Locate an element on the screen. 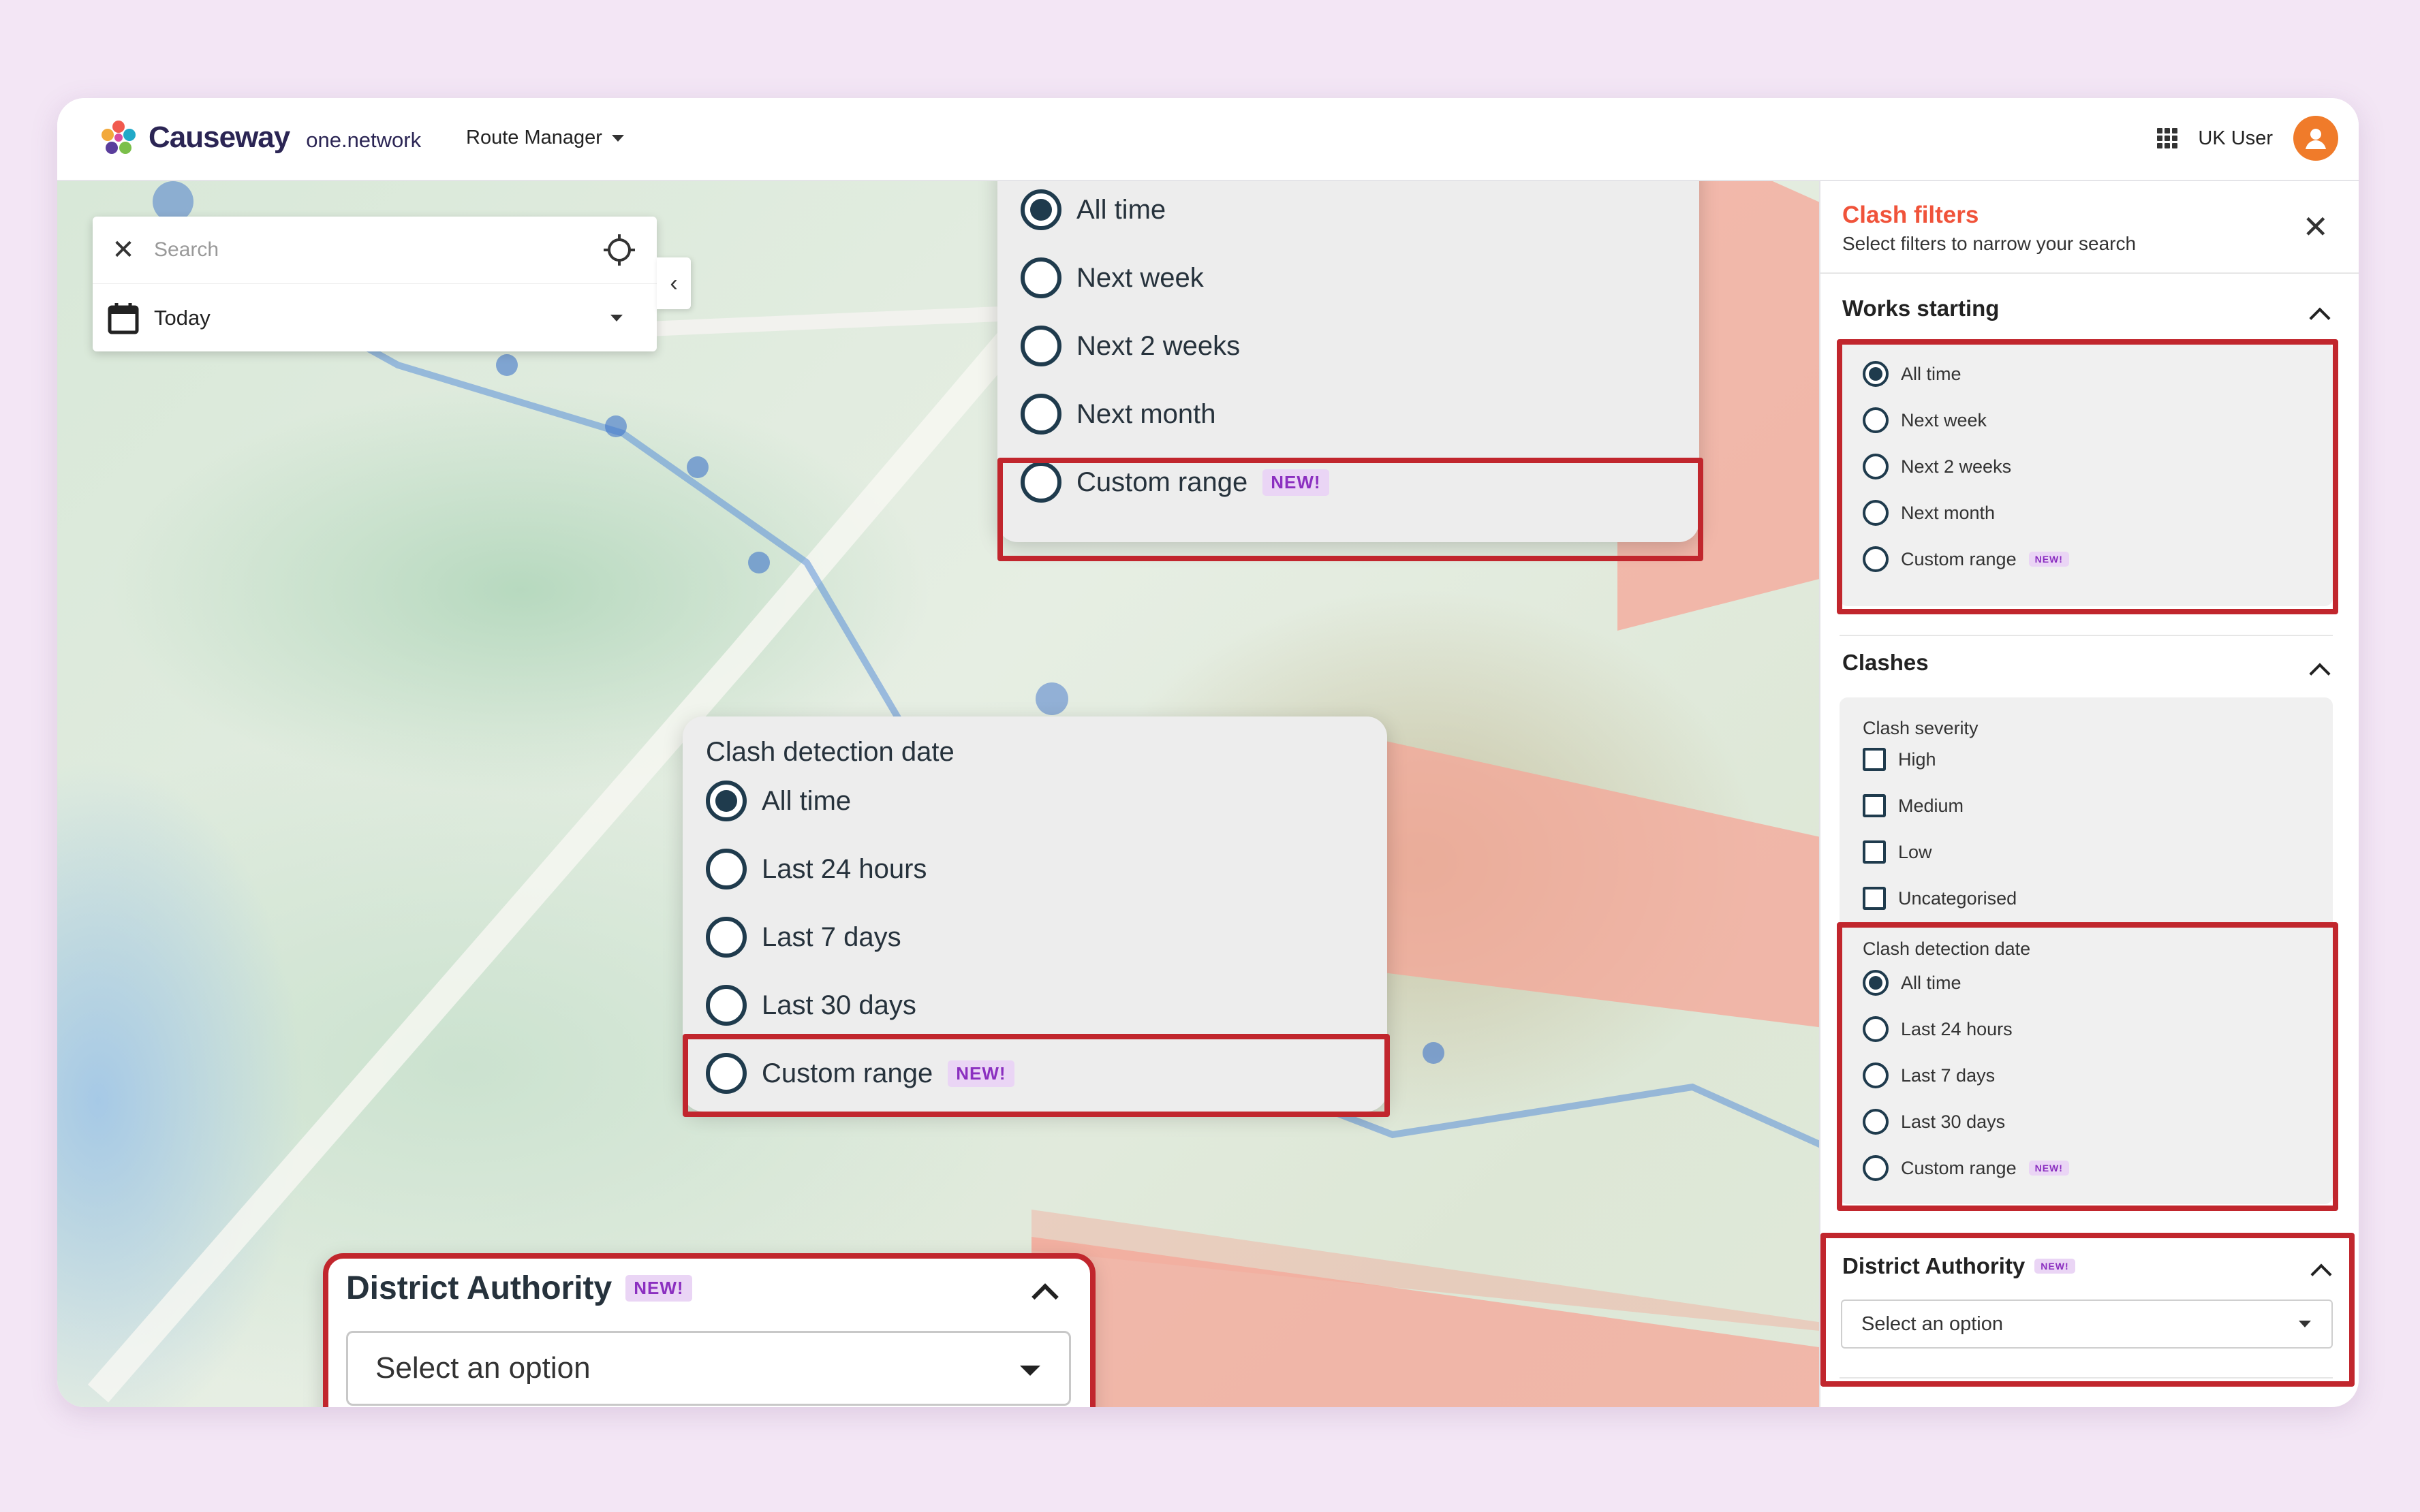  chevron-left-icon: ‹ is located at coordinates (674, 283).